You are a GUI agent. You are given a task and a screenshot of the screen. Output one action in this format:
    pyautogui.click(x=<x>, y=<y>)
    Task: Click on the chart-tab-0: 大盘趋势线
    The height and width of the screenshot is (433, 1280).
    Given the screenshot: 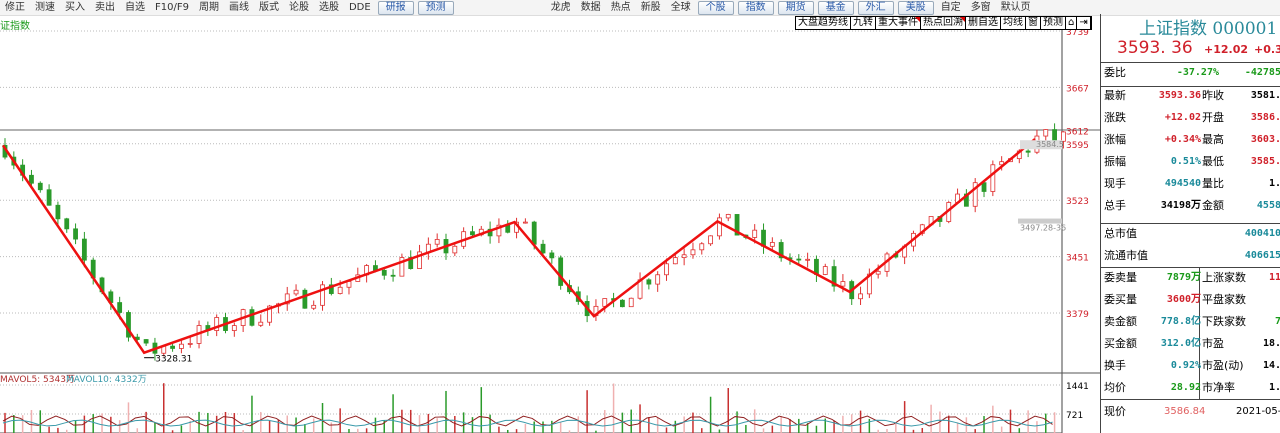 What is the action you would take?
    pyautogui.click(x=823, y=23)
    